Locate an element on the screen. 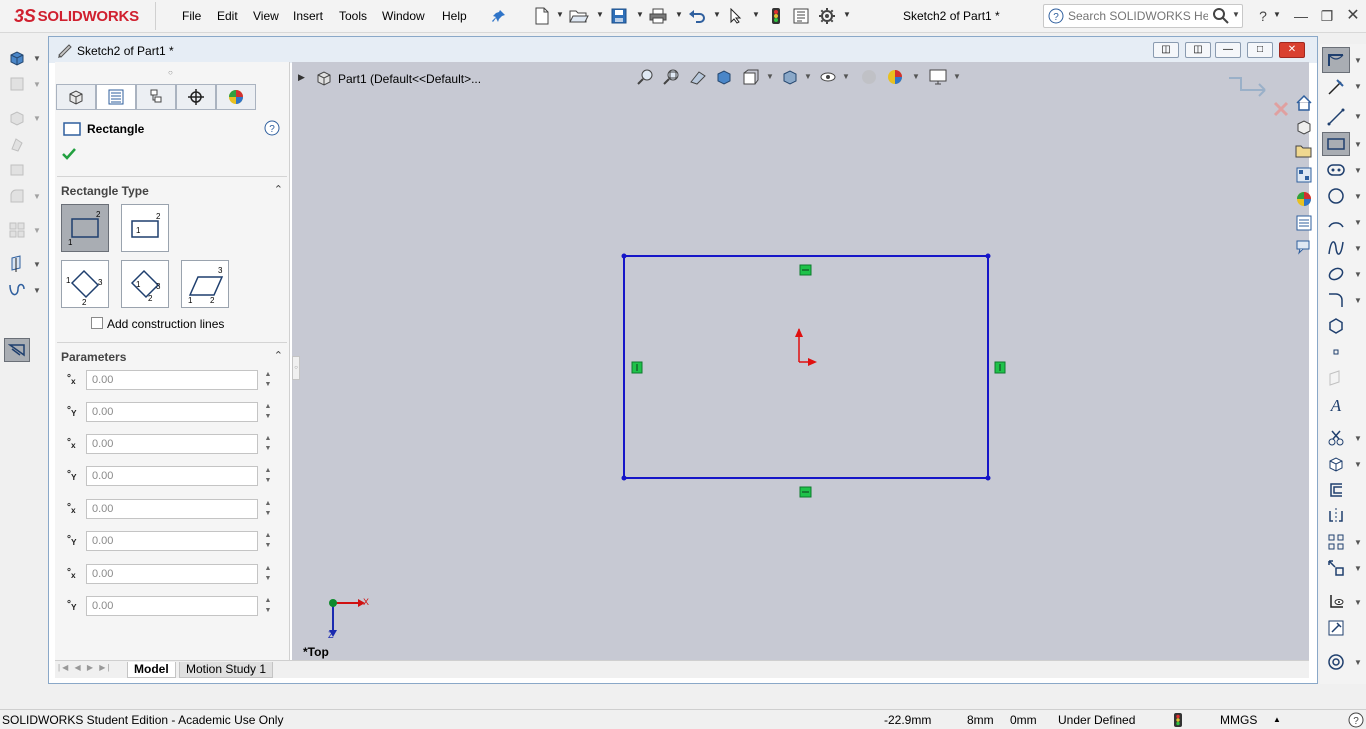 Image resolution: width=1366 pixels, height=729 pixels. arc-icon is located at coordinates (1336, 222).